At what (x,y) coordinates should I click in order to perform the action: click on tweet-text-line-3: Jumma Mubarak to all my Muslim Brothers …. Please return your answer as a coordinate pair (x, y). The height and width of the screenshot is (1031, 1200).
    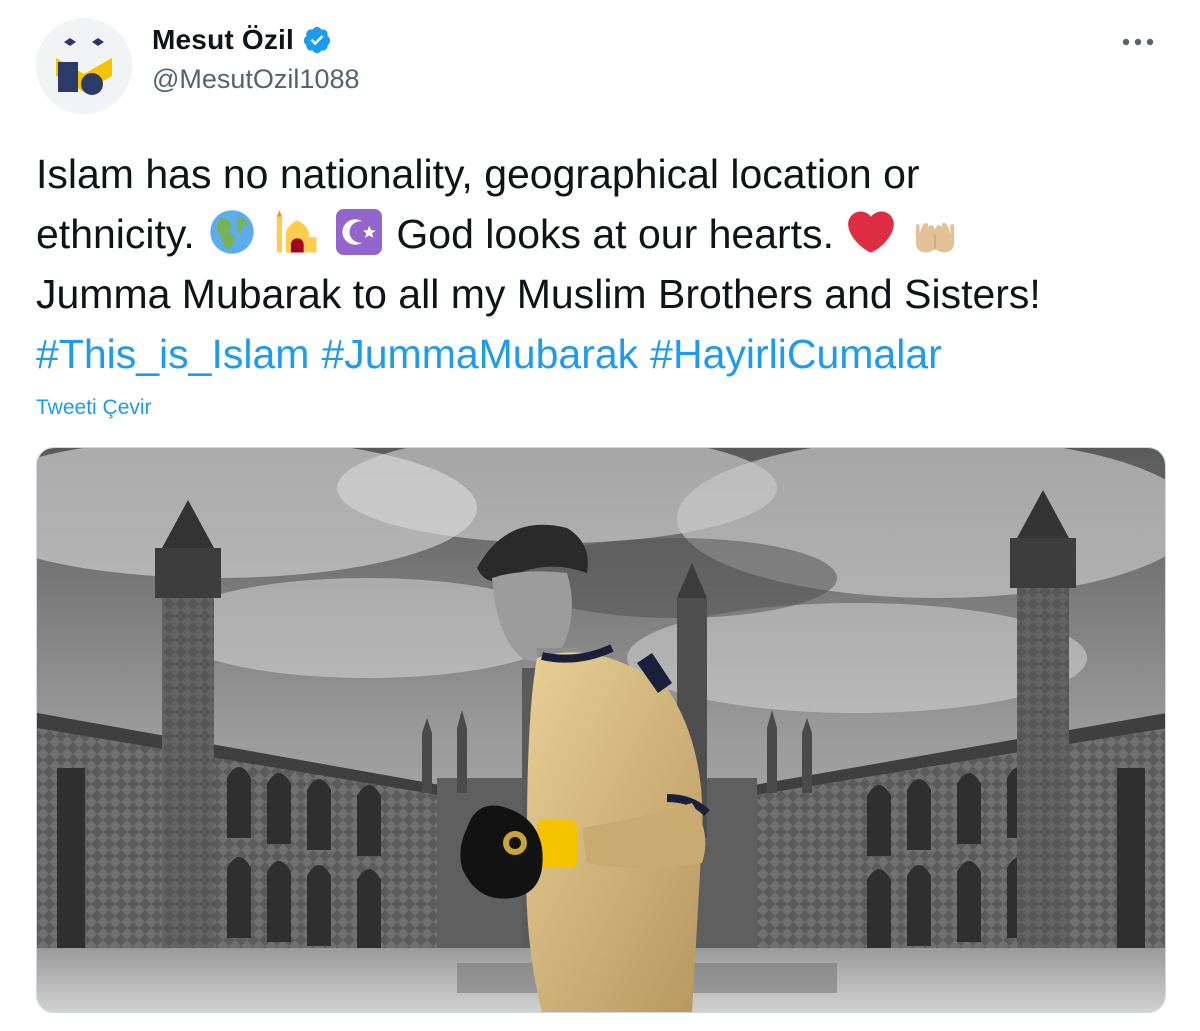
    Looking at the image, I should click on (538, 294).